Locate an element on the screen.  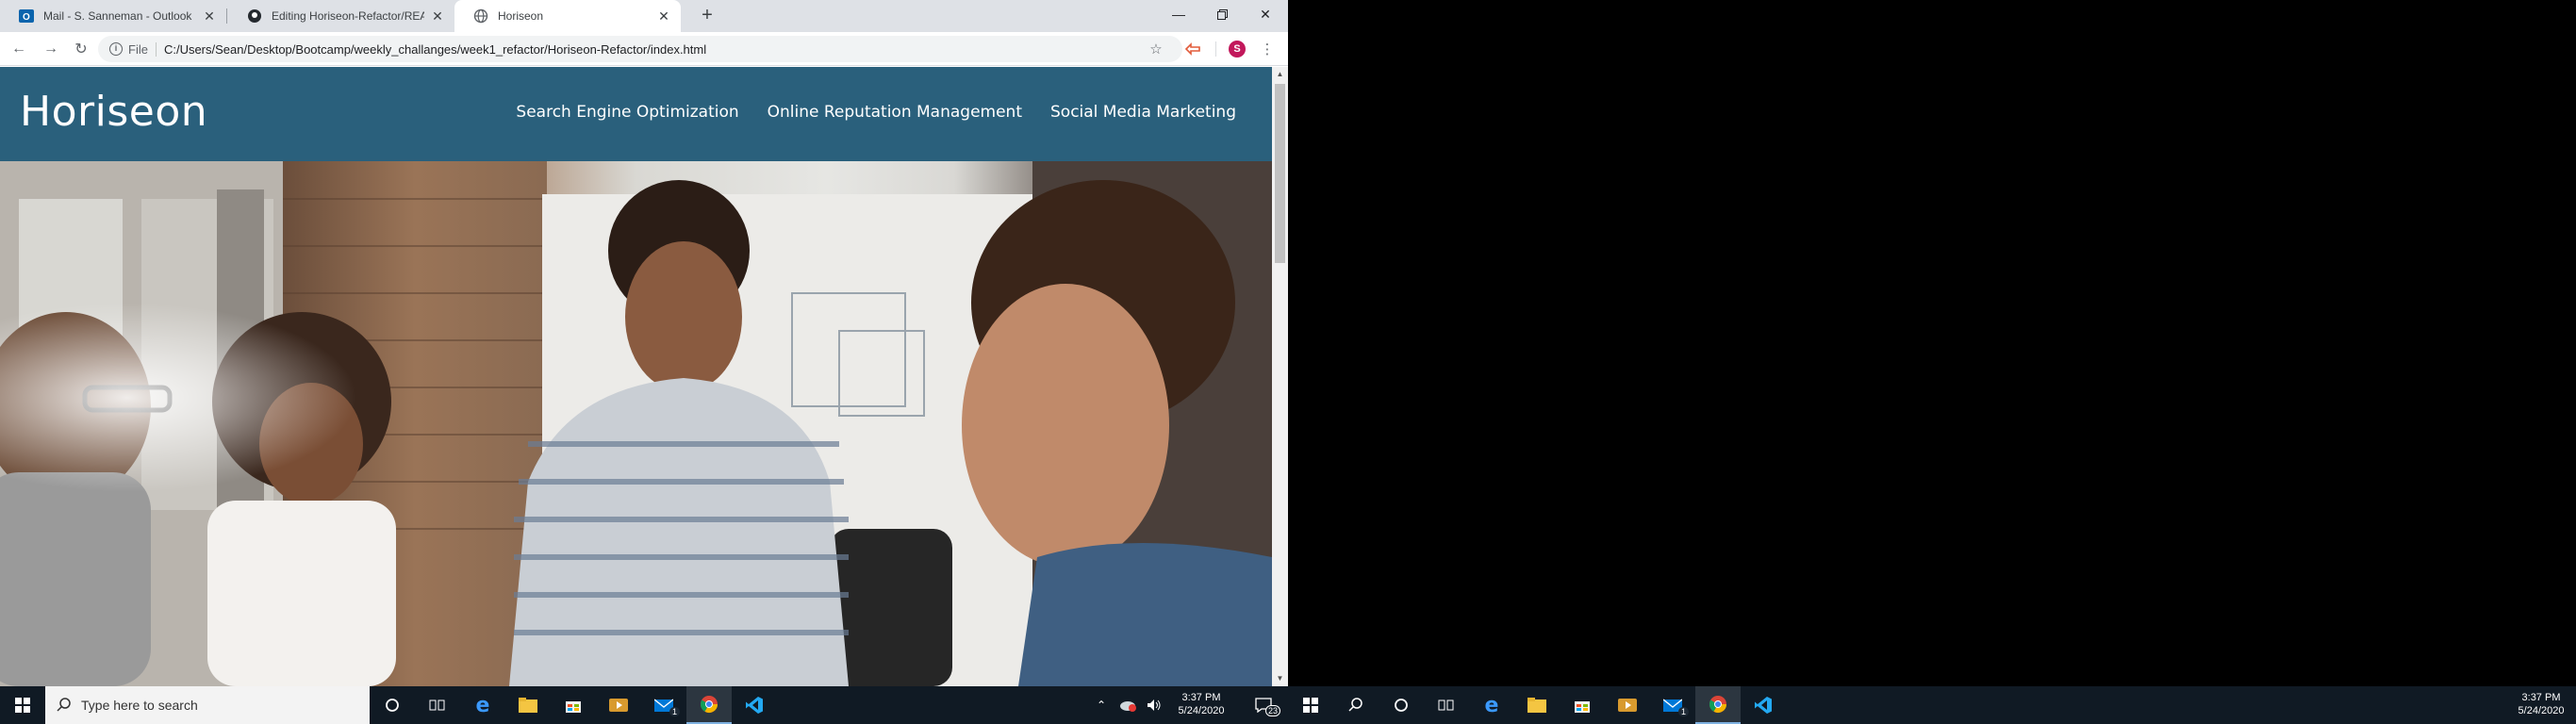
scroll-thumb is located at coordinates (1280, 173).